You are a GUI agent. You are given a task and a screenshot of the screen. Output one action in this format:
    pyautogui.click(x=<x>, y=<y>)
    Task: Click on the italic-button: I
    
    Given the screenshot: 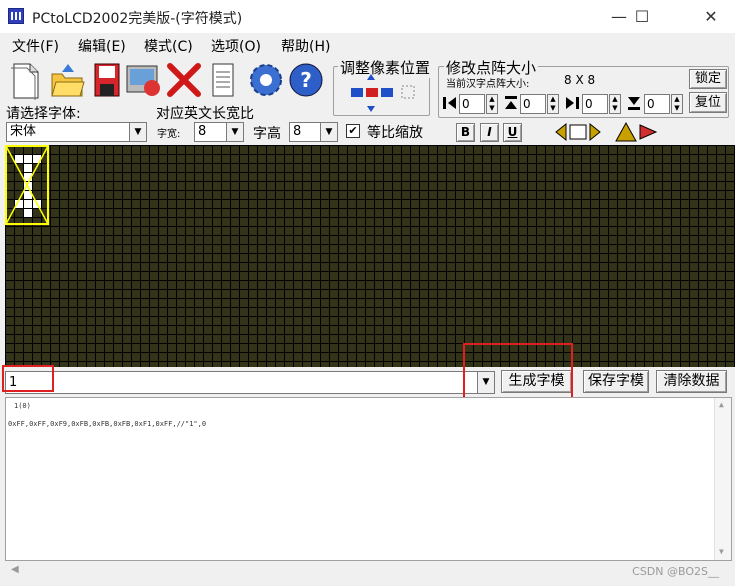 What is the action you would take?
    pyautogui.click(x=489, y=132)
    